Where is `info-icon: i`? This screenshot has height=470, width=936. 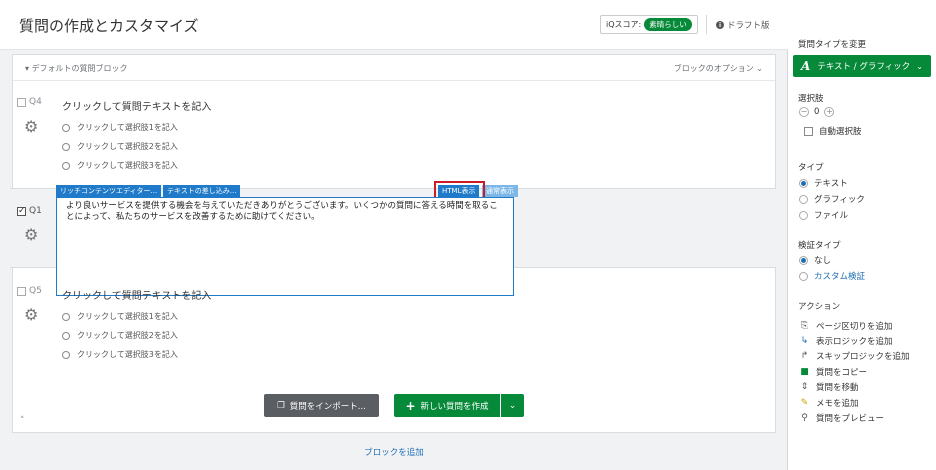 info-icon: i is located at coordinates (720, 25).